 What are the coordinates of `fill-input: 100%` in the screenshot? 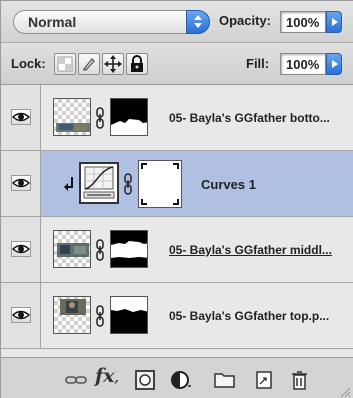 It's located at (303, 64).